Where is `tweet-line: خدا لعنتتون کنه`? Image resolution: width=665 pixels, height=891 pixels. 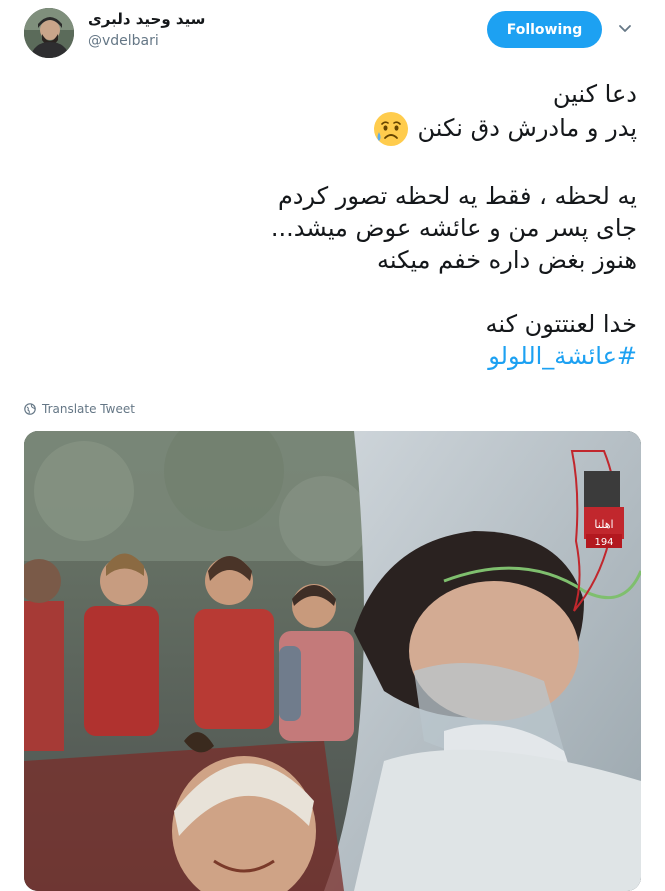
tweet-line: خدا لعنتتون کنه is located at coordinates (561, 324).